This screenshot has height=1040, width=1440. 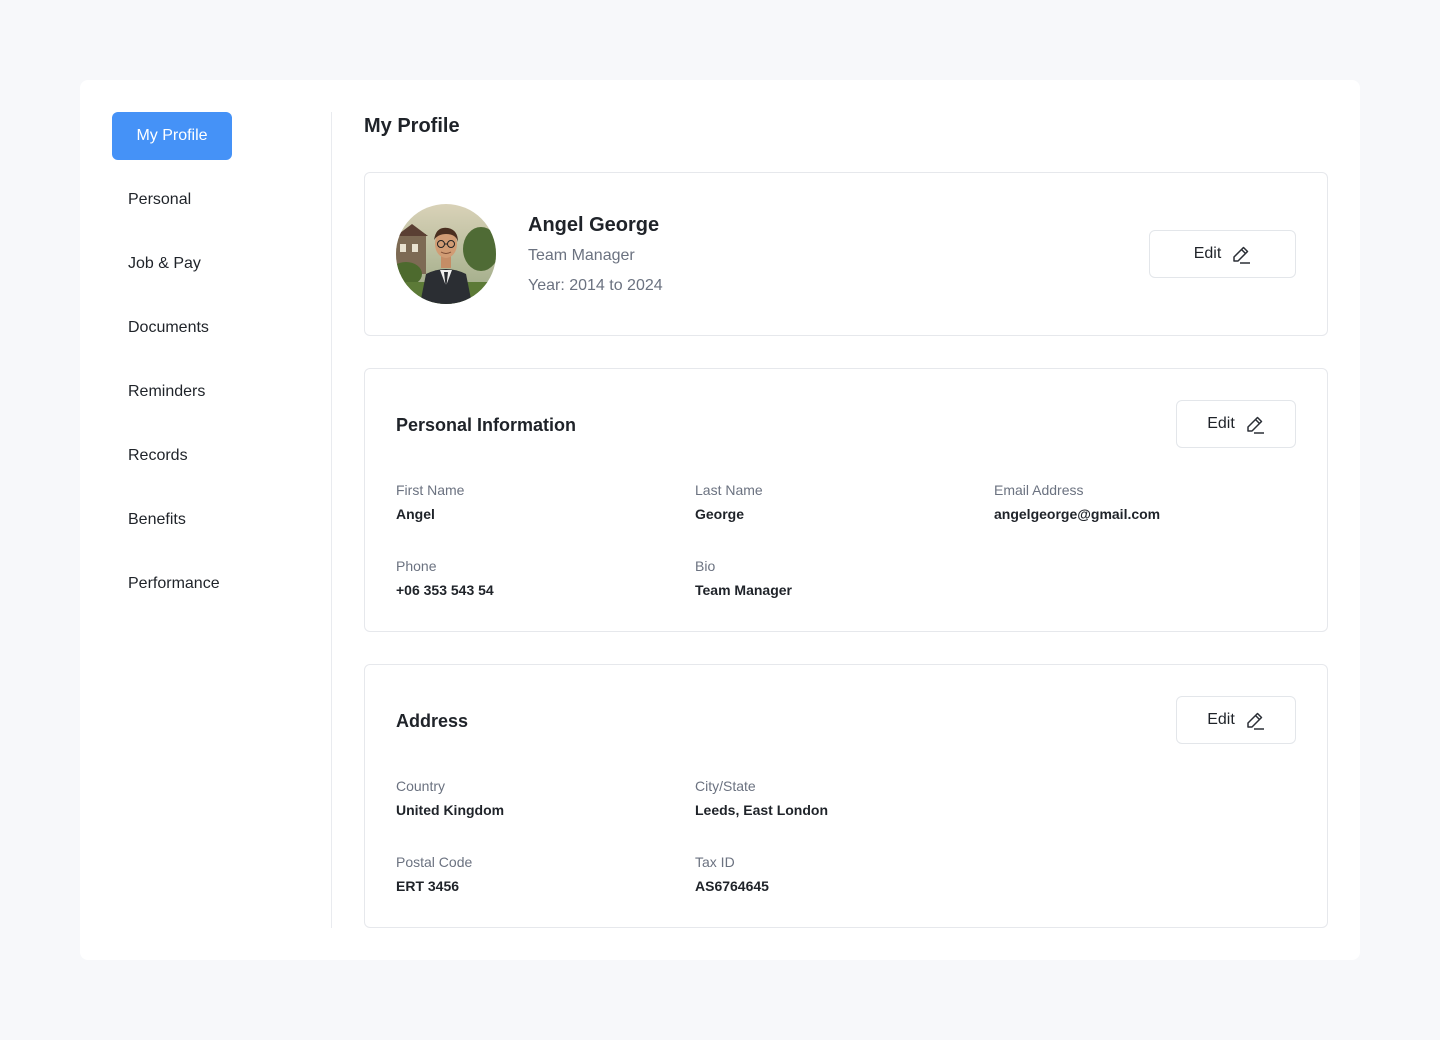 What do you see at coordinates (416, 566) in the screenshot?
I see `field-label: Phone` at bounding box center [416, 566].